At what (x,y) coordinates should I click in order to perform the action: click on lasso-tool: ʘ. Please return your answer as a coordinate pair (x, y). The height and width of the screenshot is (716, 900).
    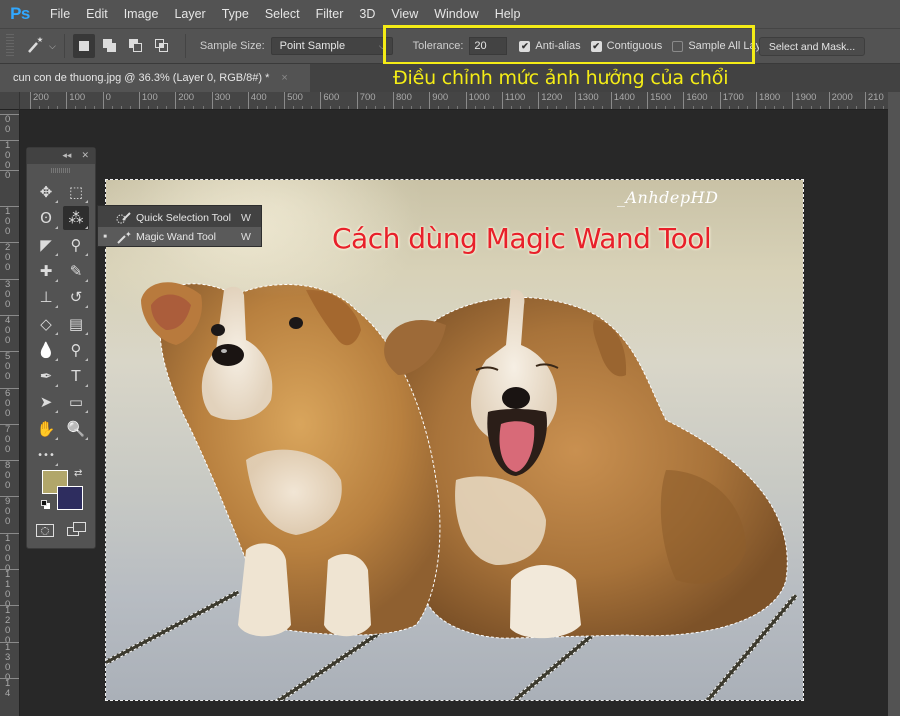
    Looking at the image, I should click on (46, 218).